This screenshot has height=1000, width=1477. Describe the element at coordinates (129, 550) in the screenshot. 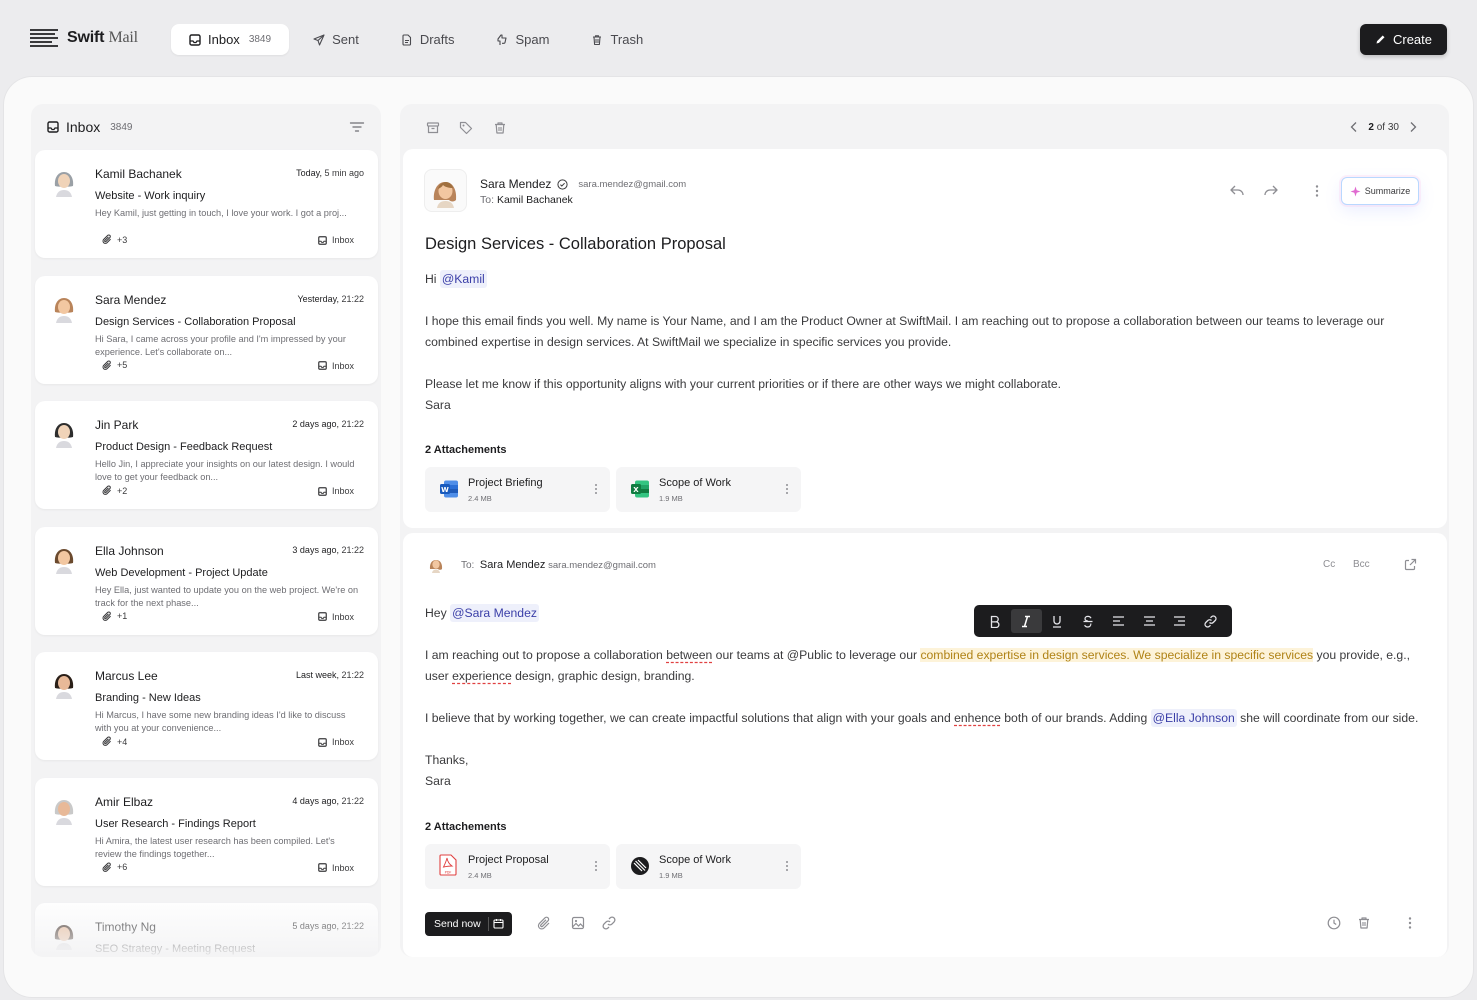

I see `sender-name: Ella Johnson` at that location.